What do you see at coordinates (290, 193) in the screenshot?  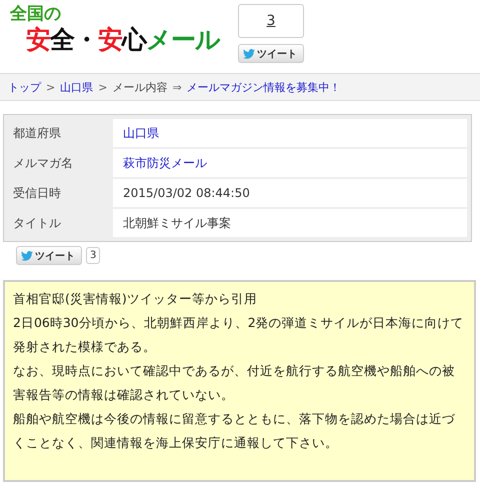 I see `field-value: 2015/03/02 08:44:50` at bounding box center [290, 193].